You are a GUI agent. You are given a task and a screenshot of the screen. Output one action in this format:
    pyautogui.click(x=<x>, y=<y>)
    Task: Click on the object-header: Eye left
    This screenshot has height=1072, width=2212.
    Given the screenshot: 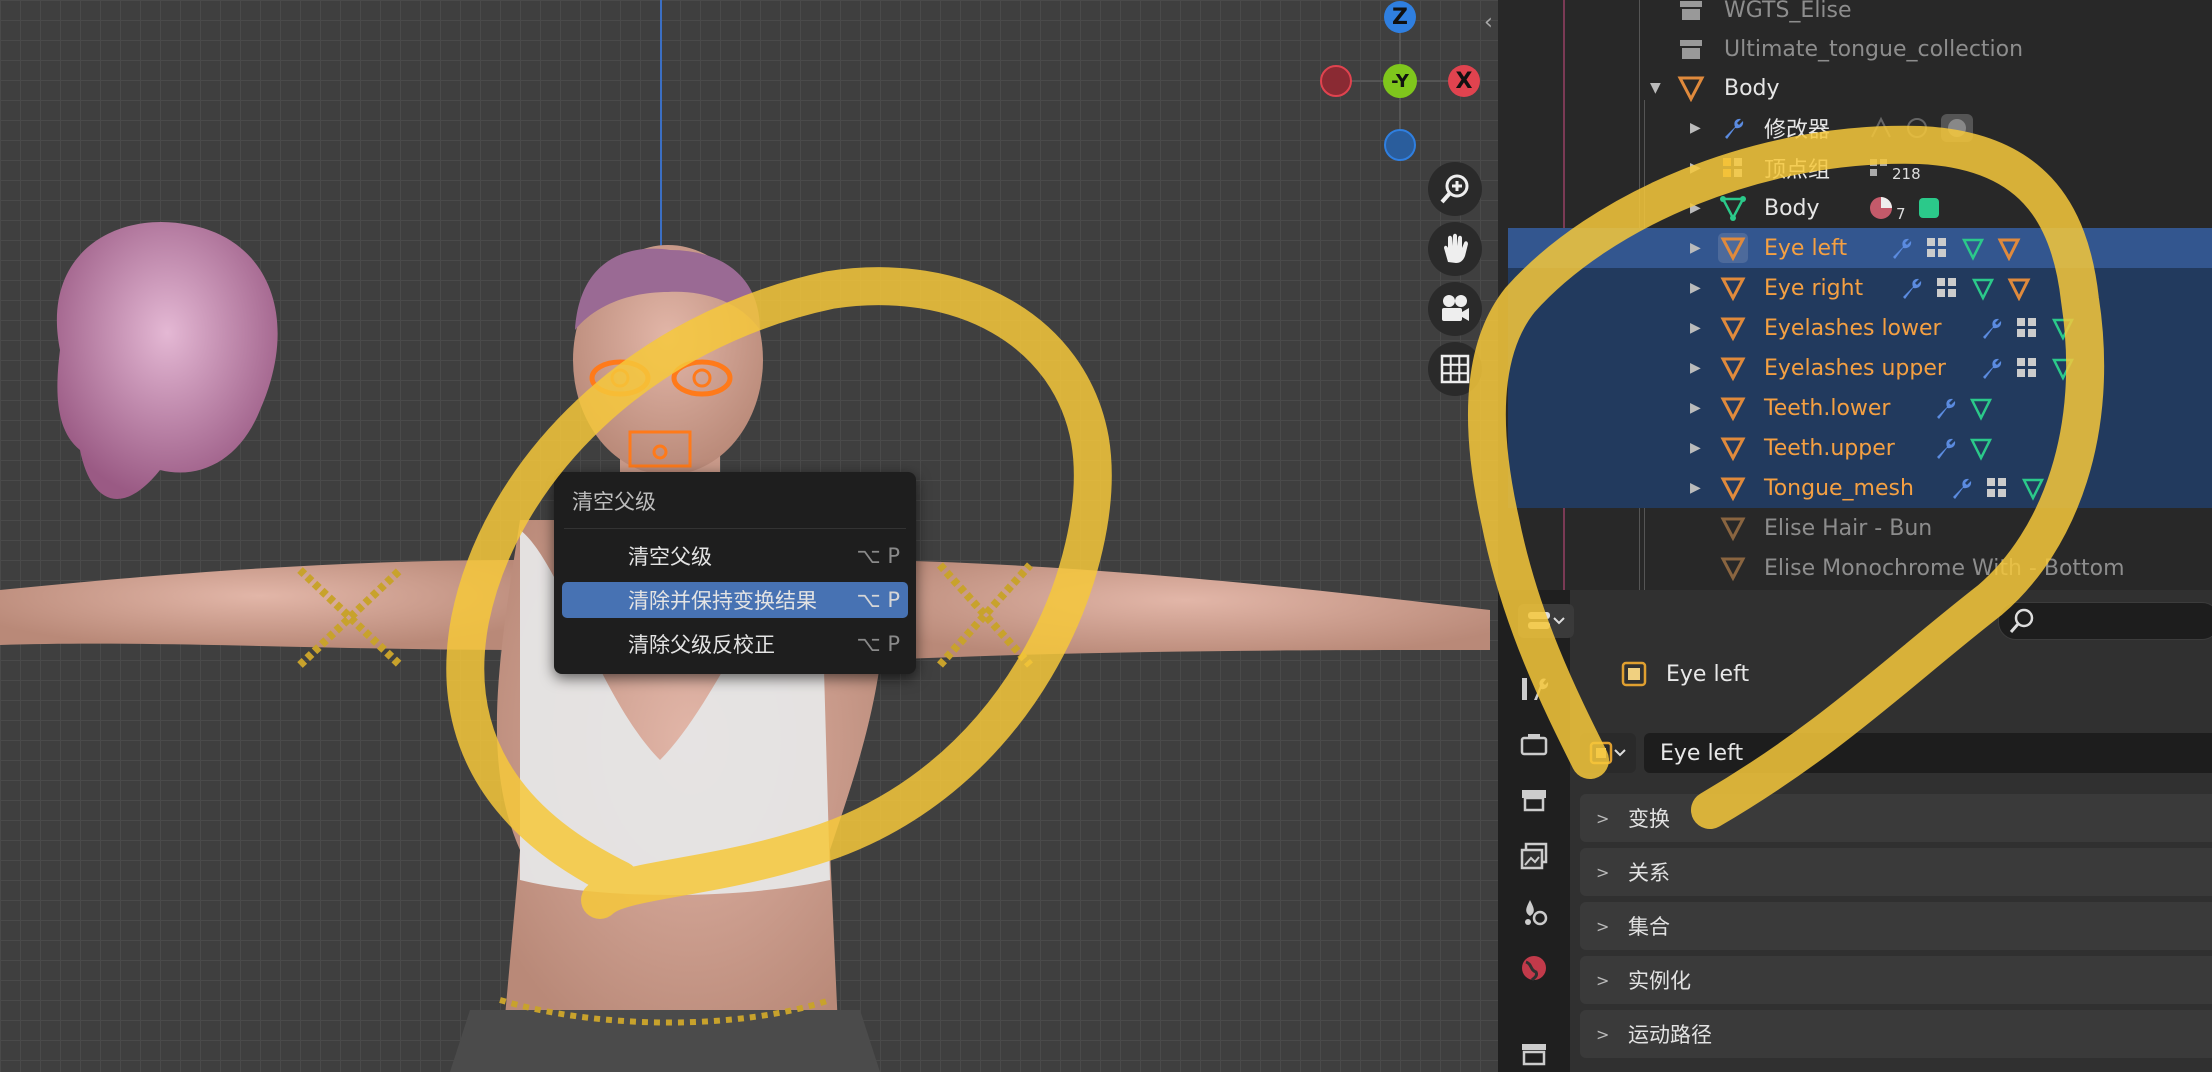 What is the action you would take?
    pyautogui.click(x=1684, y=674)
    